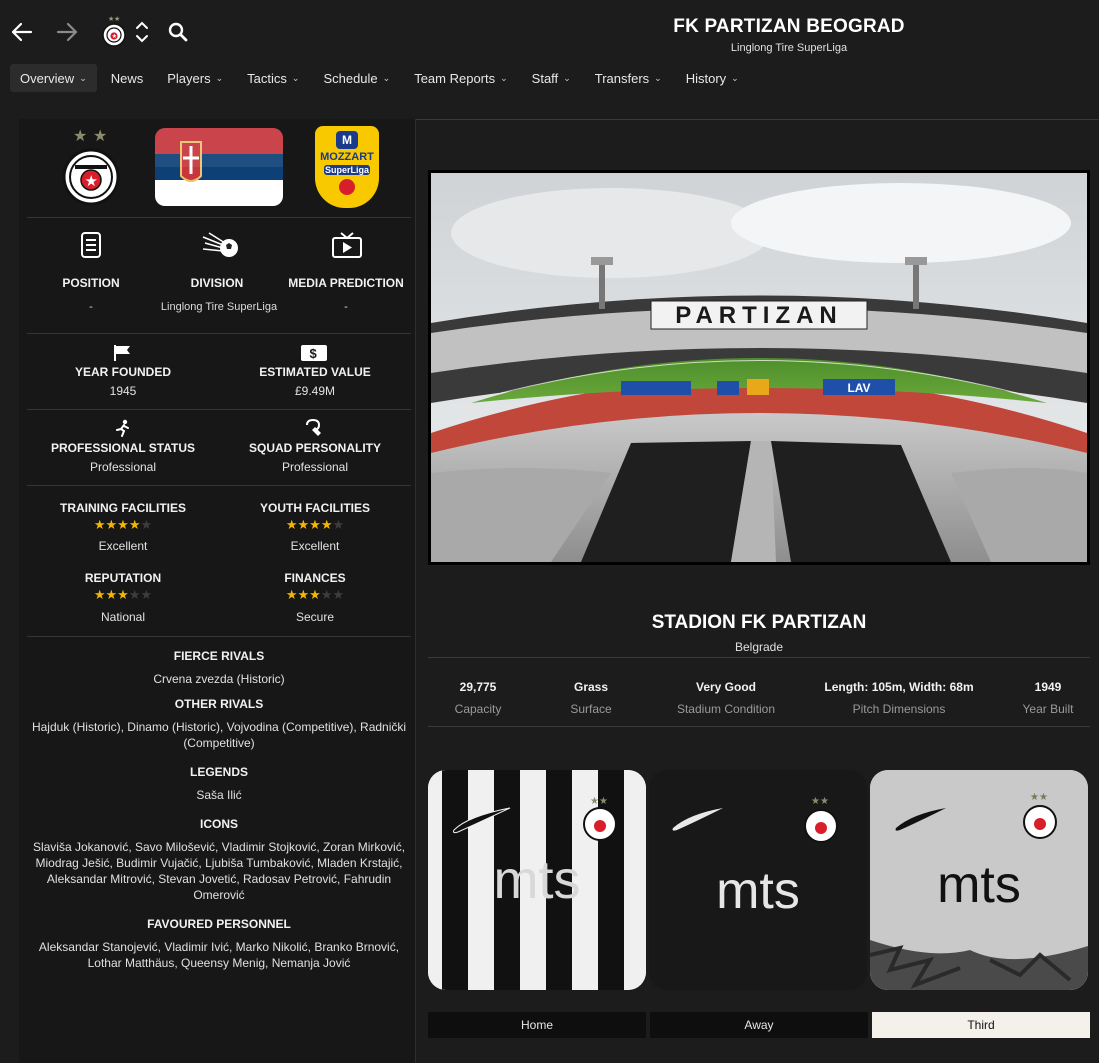  I want to click on away-kit: ★★ mts, so click(758, 880).